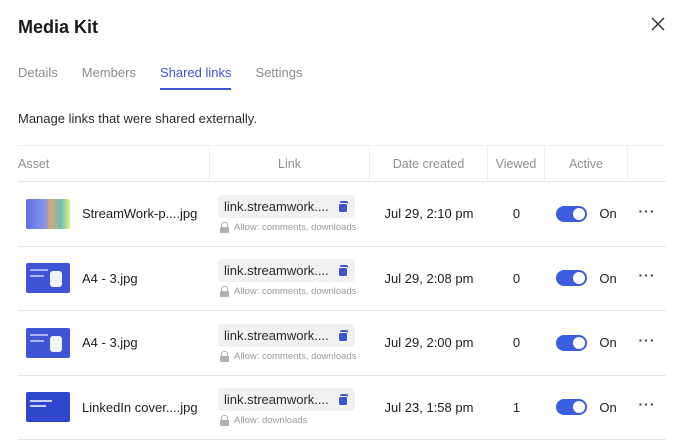 This screenshot has height=446, width=688. I want to click on header-active: Active, so click(586, 163).